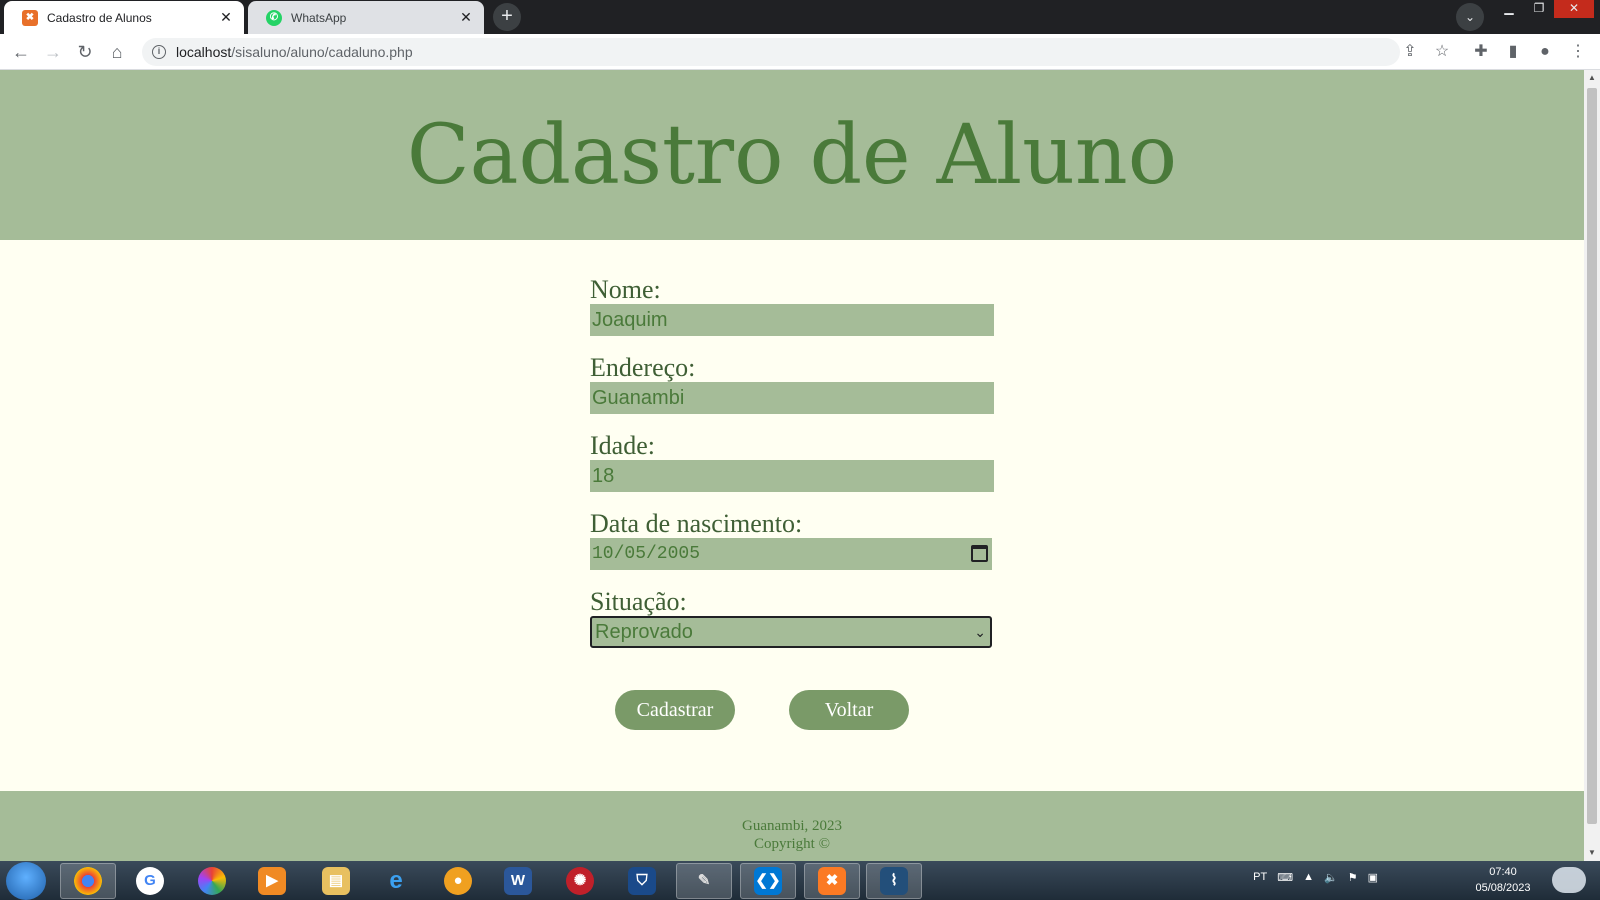  Describe the element at coordinates (643, 367) in the screenshot. I see `endereco-label: Endereço:` at that location.